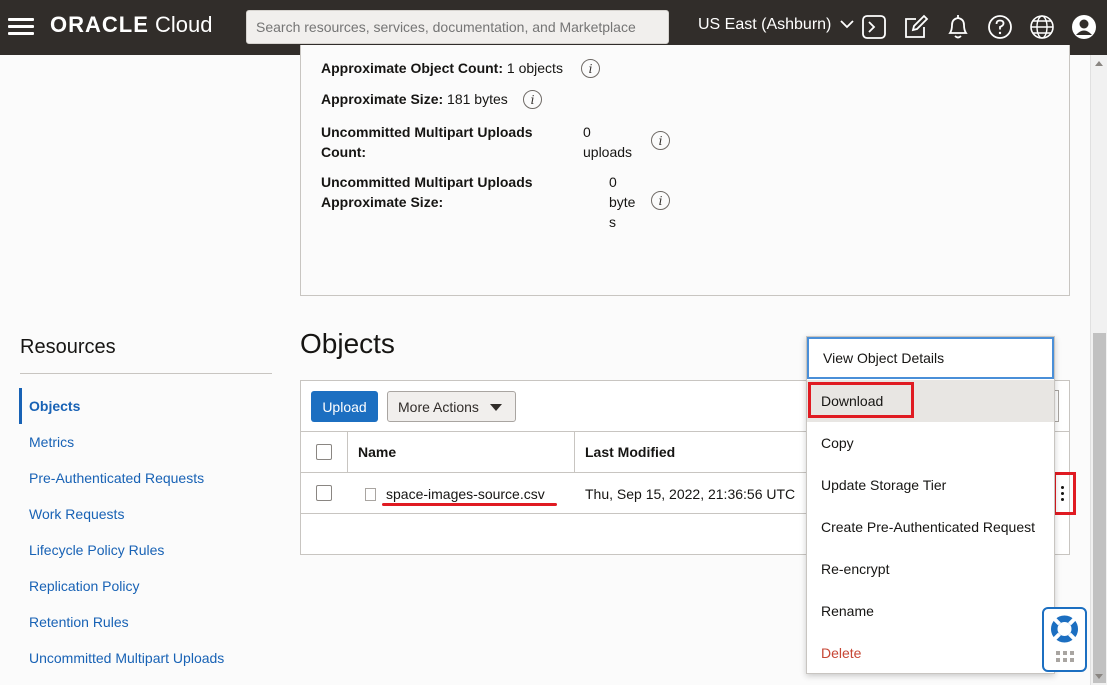 Image resolution: width=1107 pixels, height=685 pixels. What do you see at coordinates (587, 132) in the screenshot?
I see `multipart-count-number: 0` at bounding box center [587, 132].